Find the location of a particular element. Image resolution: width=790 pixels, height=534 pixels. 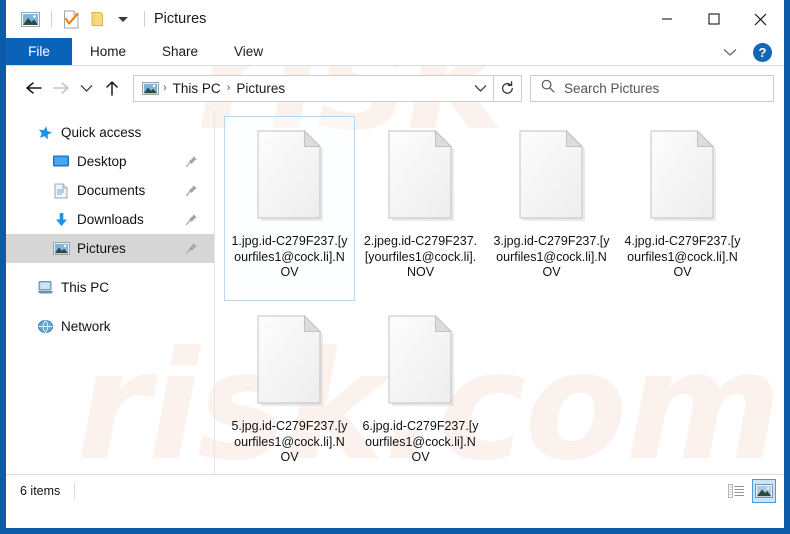

sidebar-item-network: Network is located at coordinates (110, 326).